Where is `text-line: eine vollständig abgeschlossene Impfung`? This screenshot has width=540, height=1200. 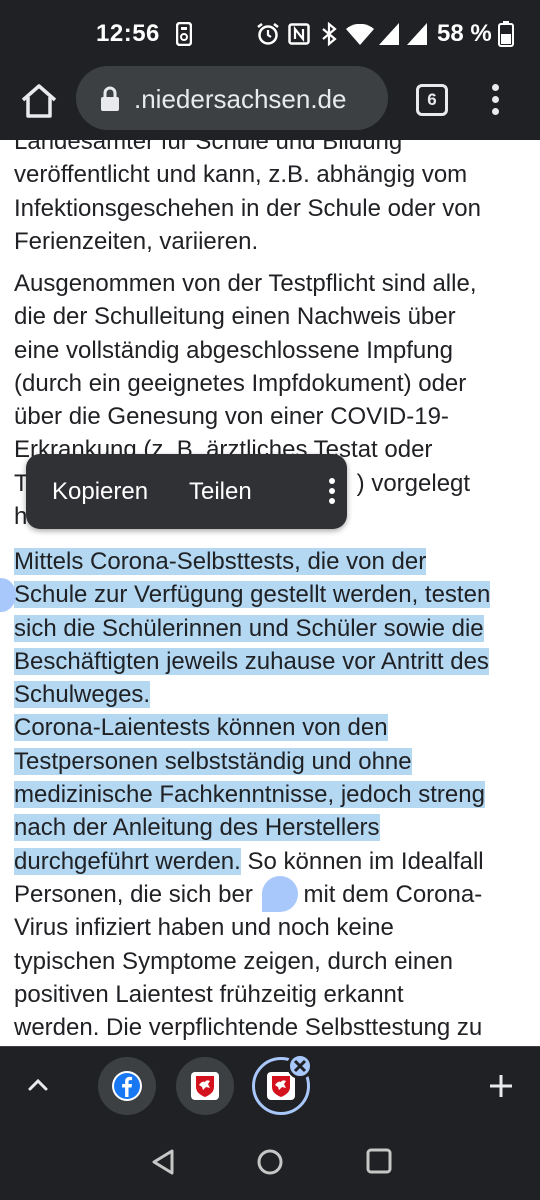 text-line: eine vollständig abgeschlossene Impfung is located at coordinates (233, 350).